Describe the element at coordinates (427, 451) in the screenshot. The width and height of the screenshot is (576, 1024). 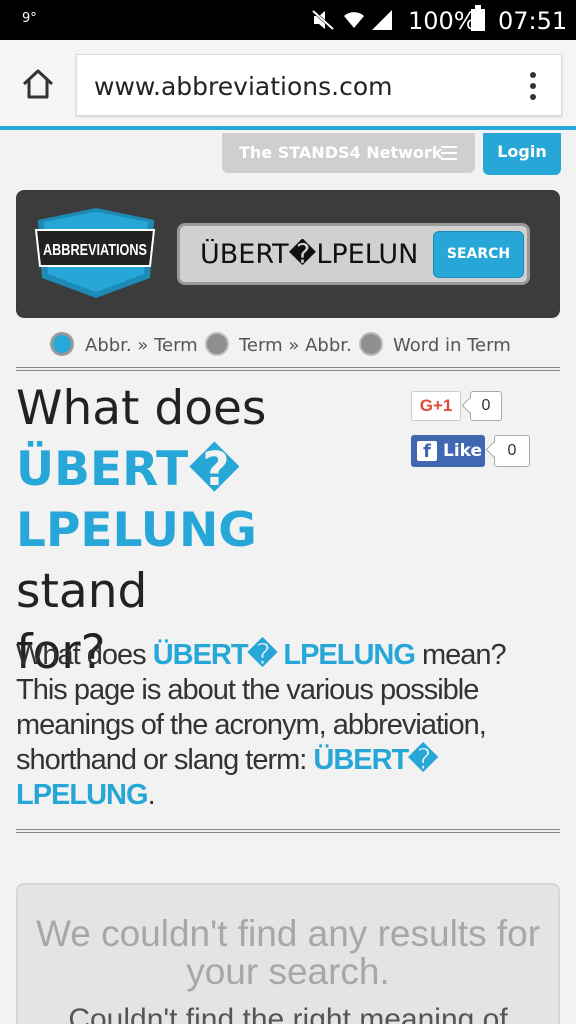
I see `facebook-icon: f` at that location.